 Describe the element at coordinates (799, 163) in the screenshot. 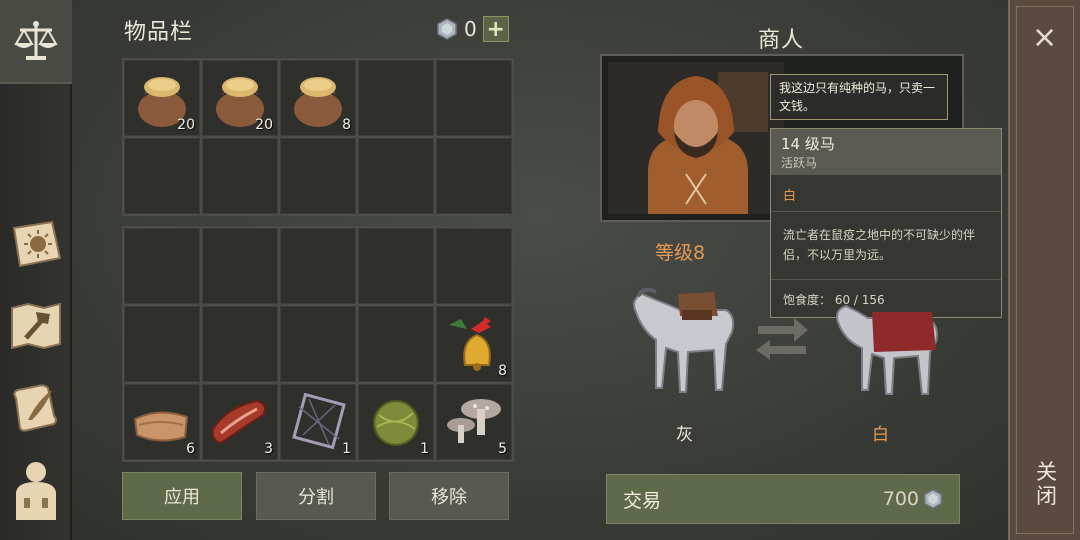

I see `tooltip-item-subtitle: 活跃马` at that location.